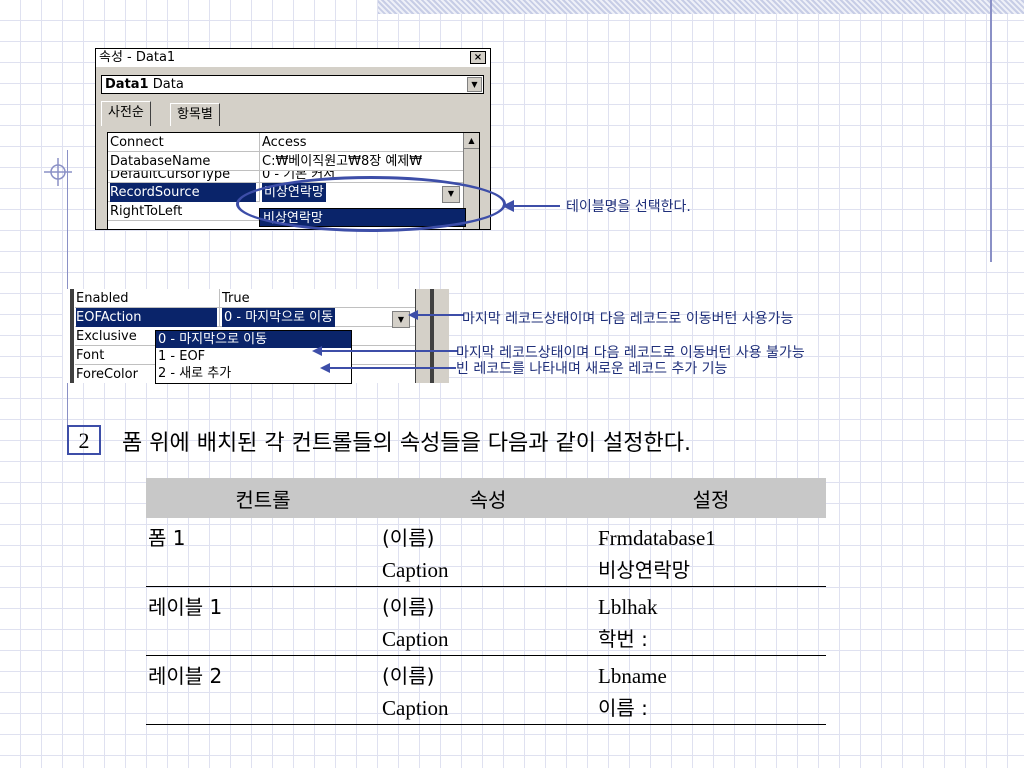 The width and height of the screenshot is (1024, 768). I want to click on table-header-row: 컨트롤 속성 설정, so click(486, 498).